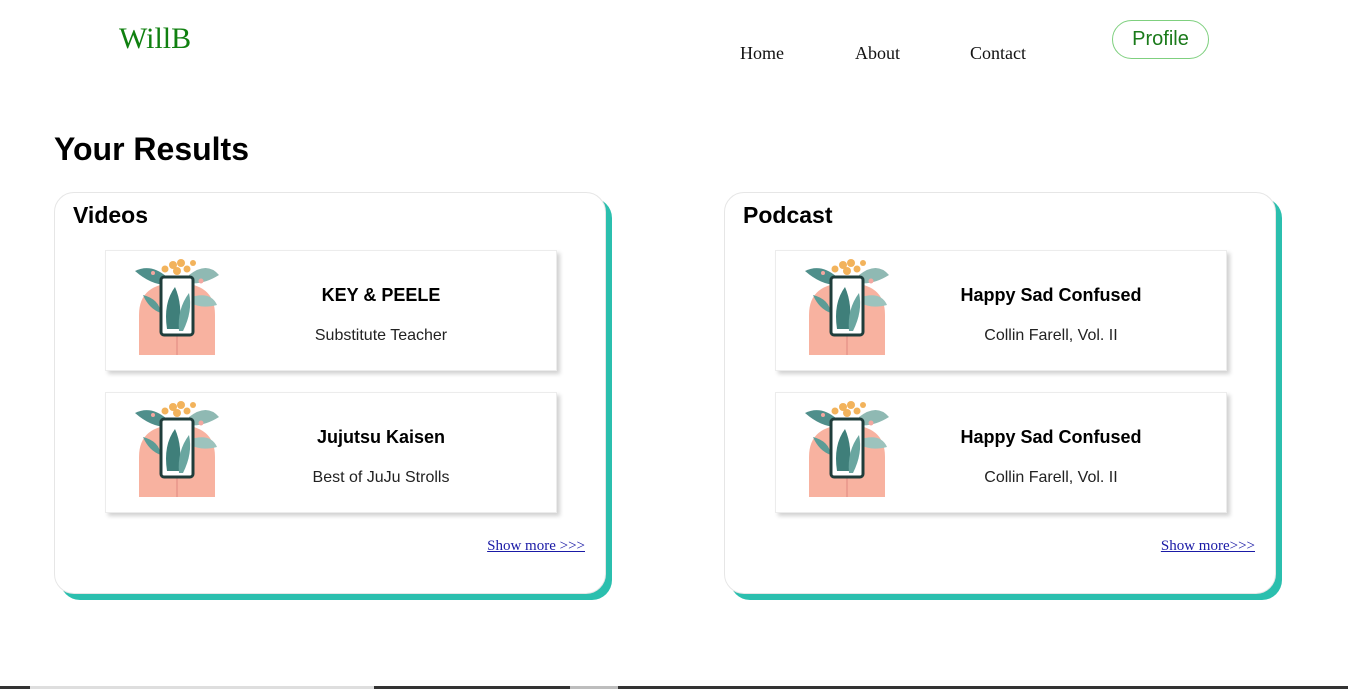  What do you see at coordinates (151, 149) in the screenshot?
I see `page-title: Your Results` at bounding box center [151, 149].